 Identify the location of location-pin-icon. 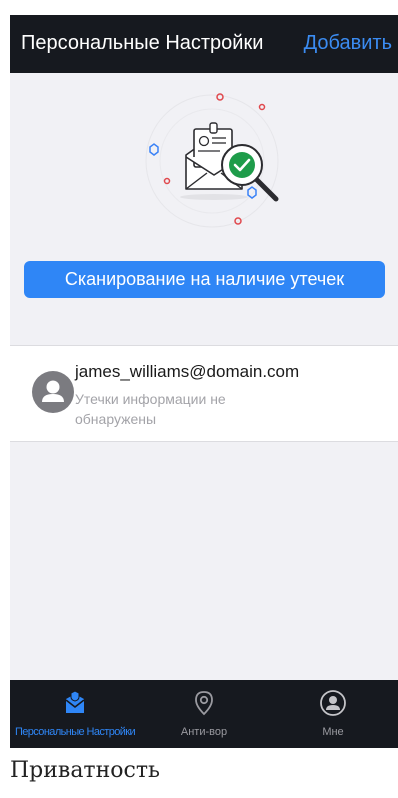
(204, 703).